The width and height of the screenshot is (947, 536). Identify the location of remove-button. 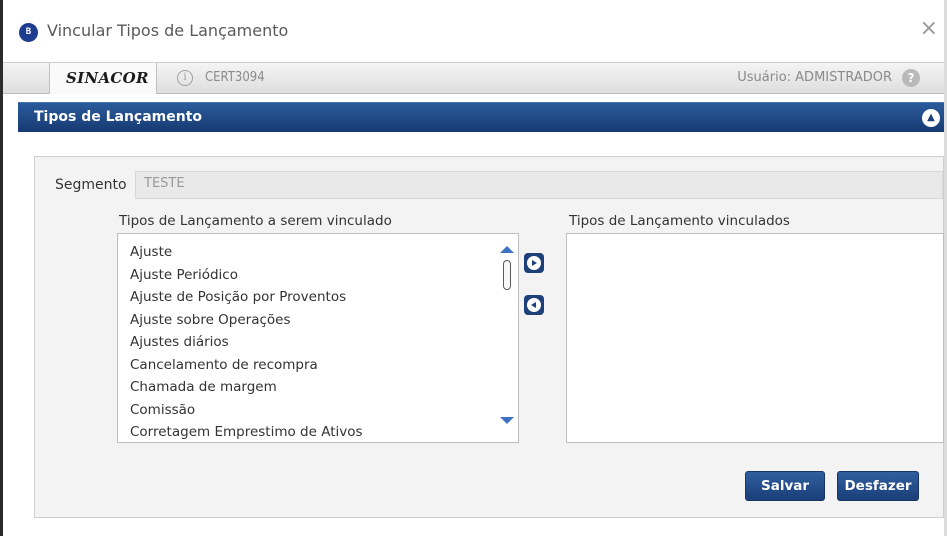
(534, 305).